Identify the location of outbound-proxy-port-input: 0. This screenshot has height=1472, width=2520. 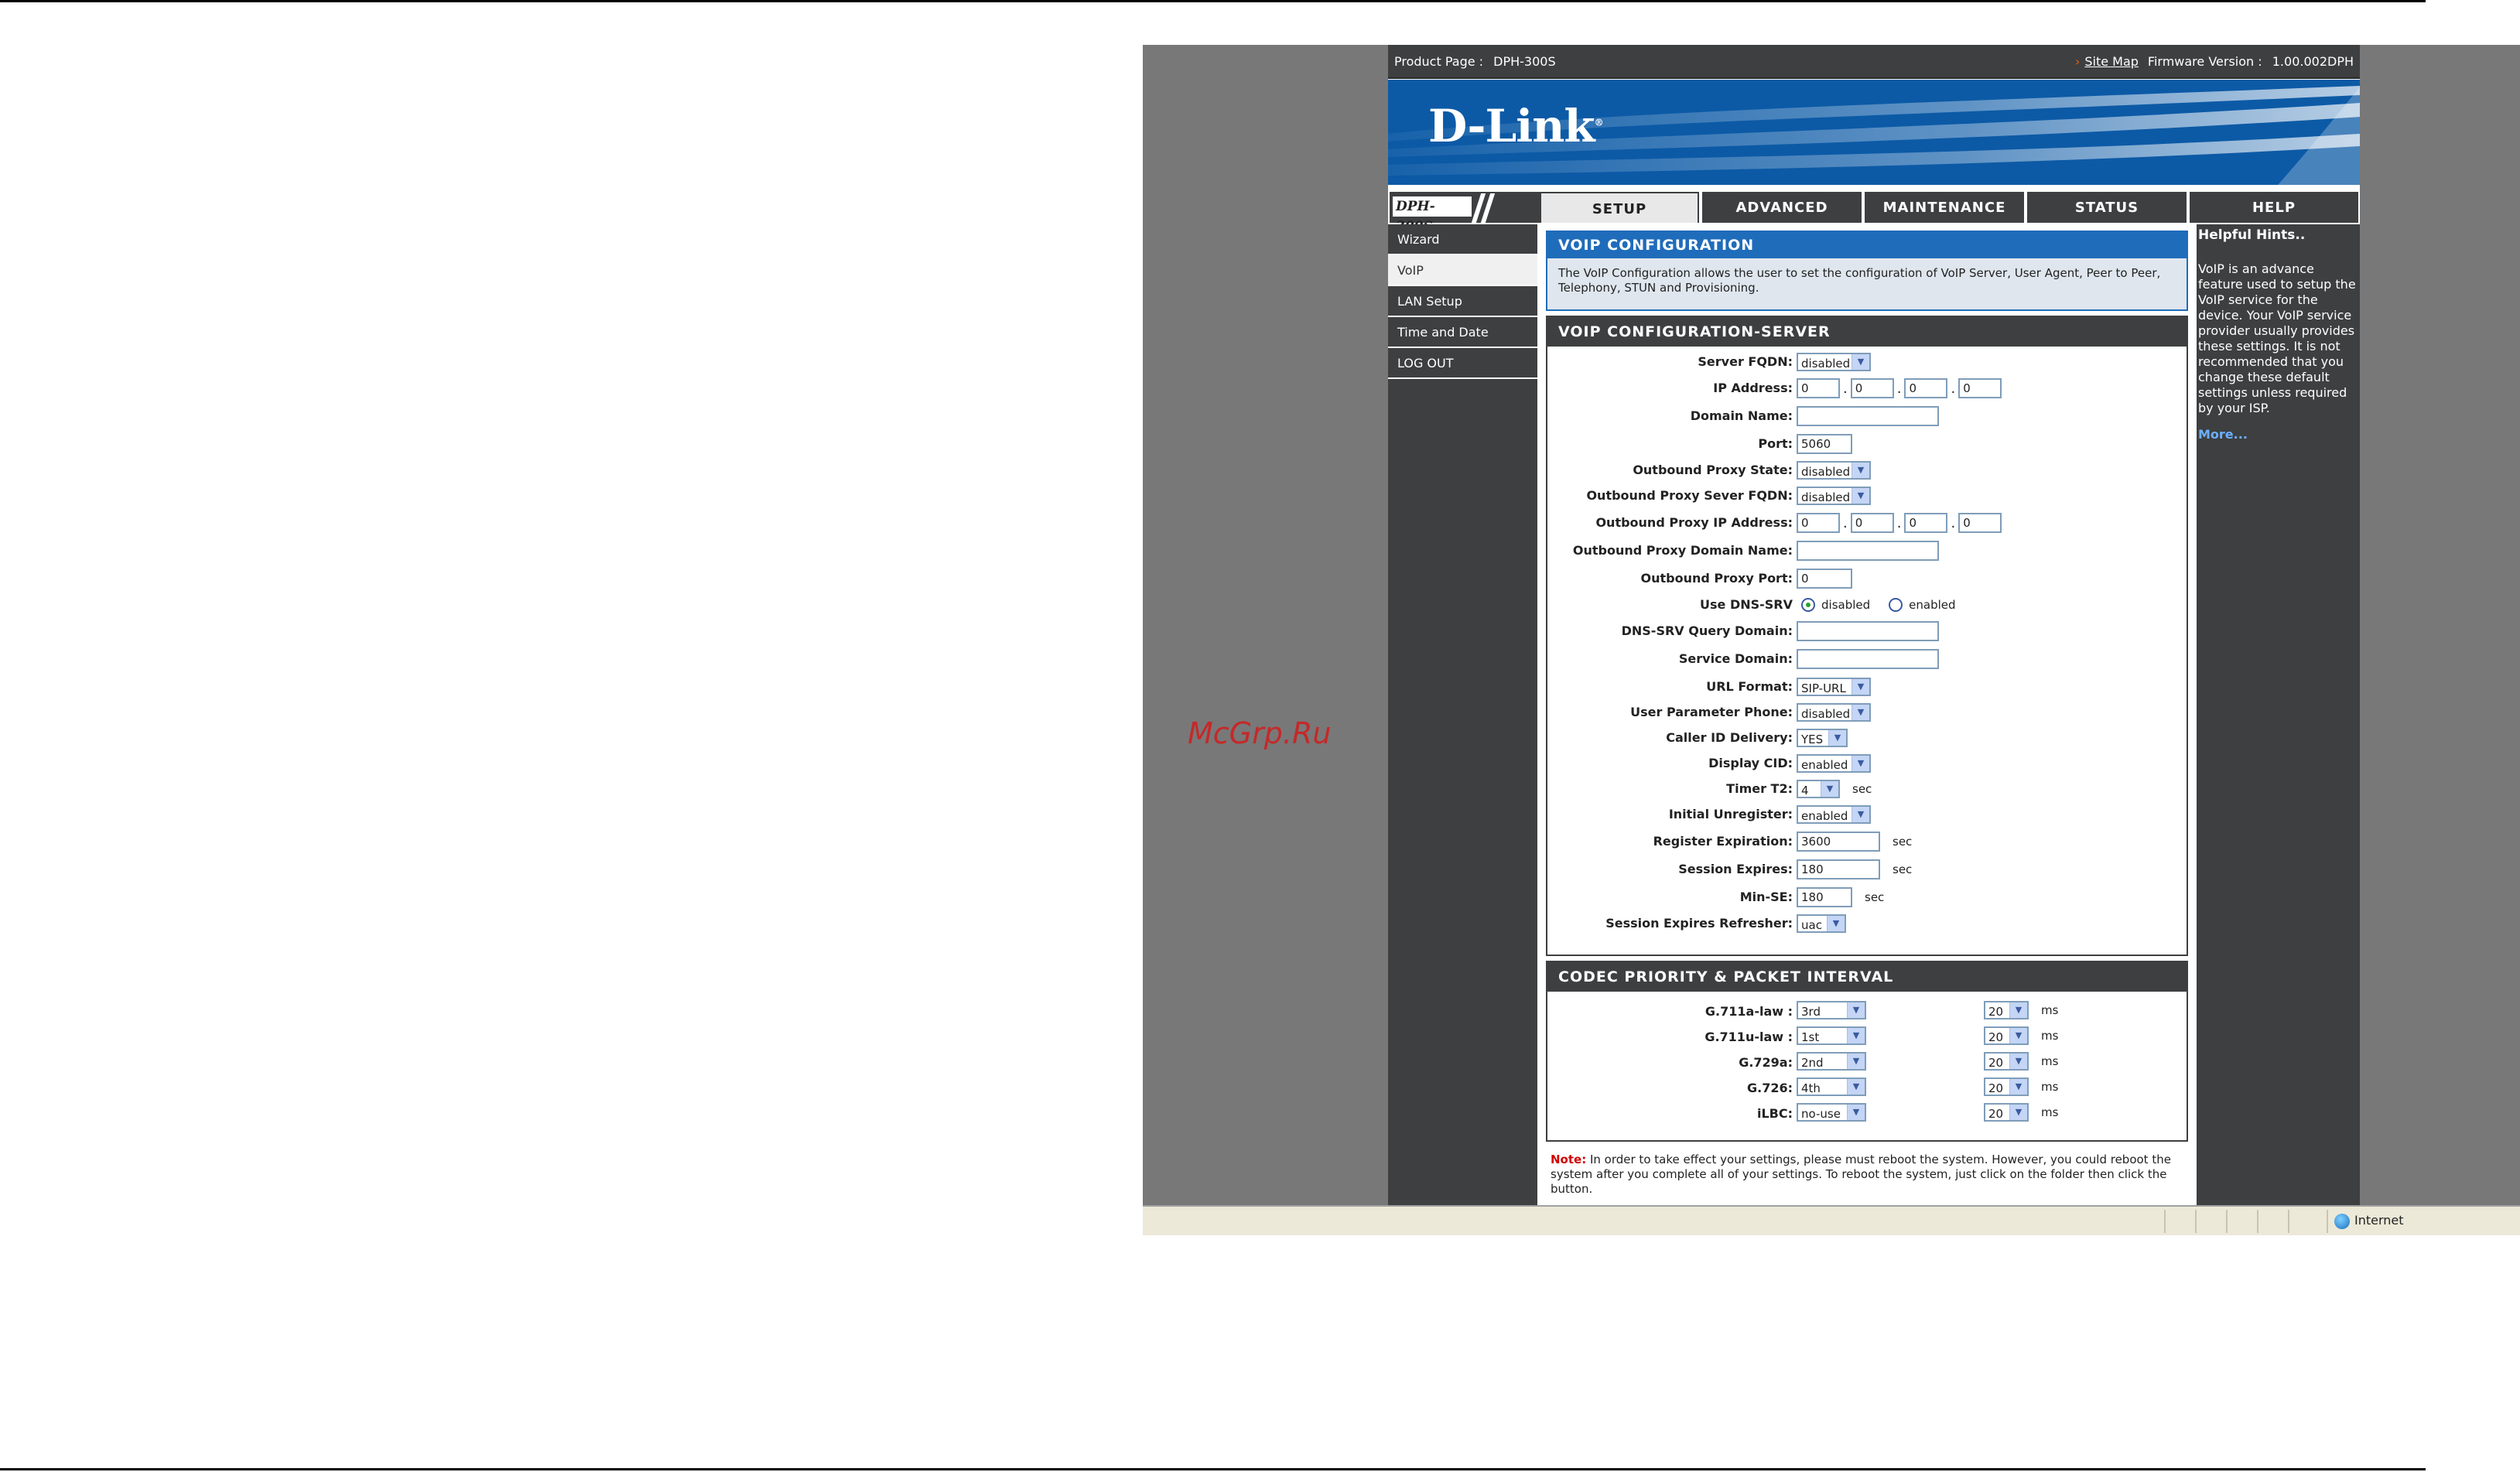
(1824, 579).